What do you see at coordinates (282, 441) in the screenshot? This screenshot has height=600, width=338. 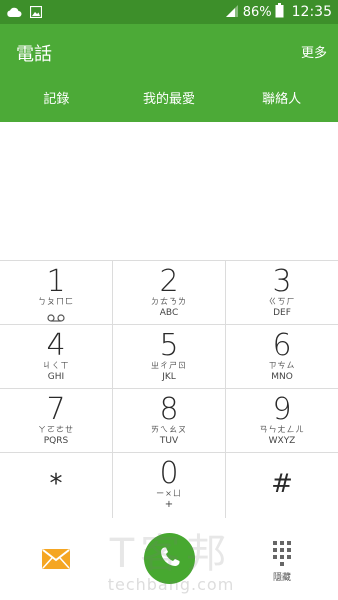 I see `key-letters: WXYZ` at bounding box center [282, 441].